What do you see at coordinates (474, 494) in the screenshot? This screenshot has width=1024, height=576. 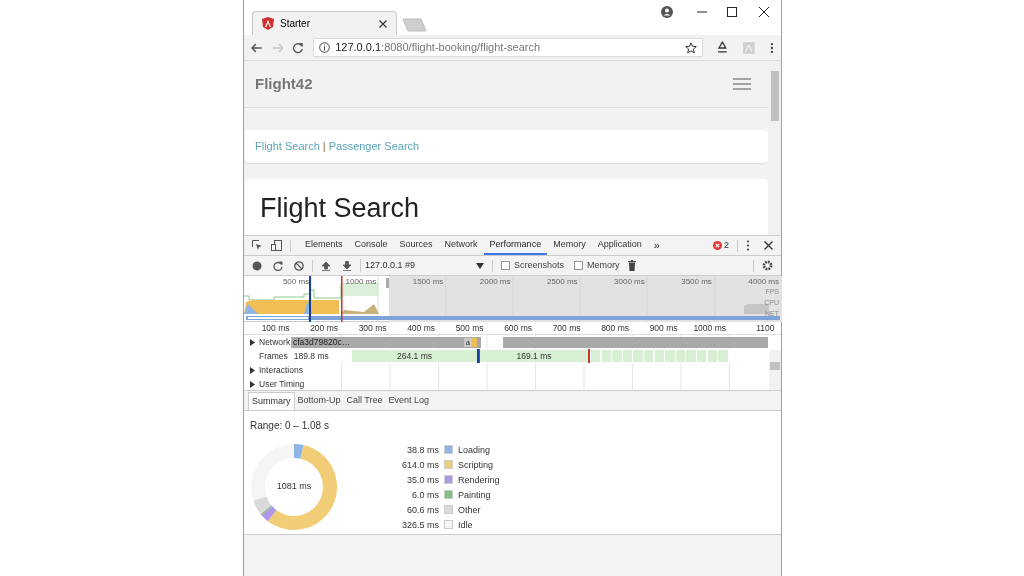 I see `legend-label: Painting` at bounding box center [474, 494].